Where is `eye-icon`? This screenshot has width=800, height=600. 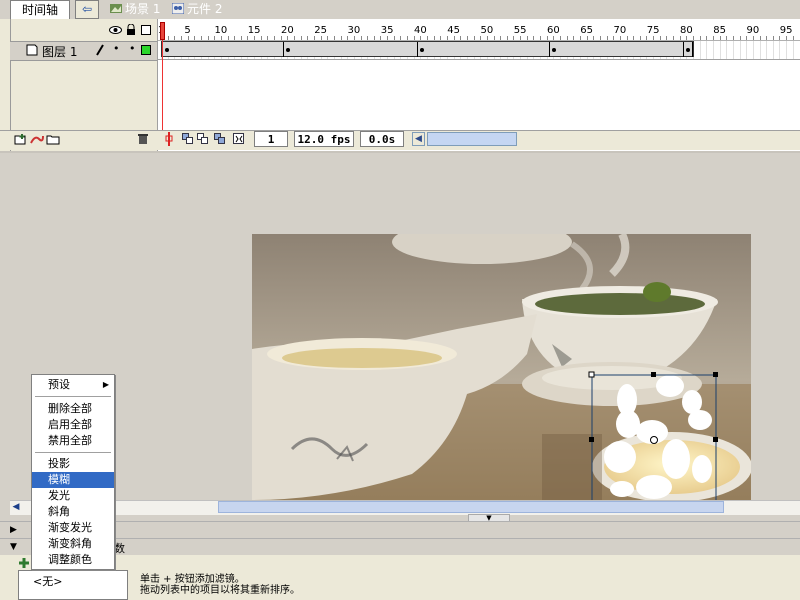 eye-icon is located at coordinates (115, 31).